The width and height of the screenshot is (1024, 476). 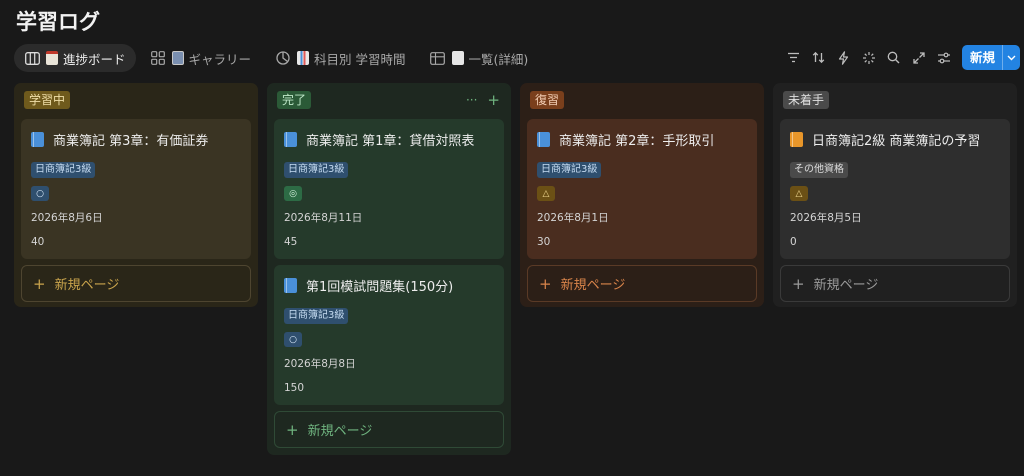 What do you see at coordinates (283, 58) in the screenshot?
I see `chart-pie-icon` at bounding box center [283, 58].